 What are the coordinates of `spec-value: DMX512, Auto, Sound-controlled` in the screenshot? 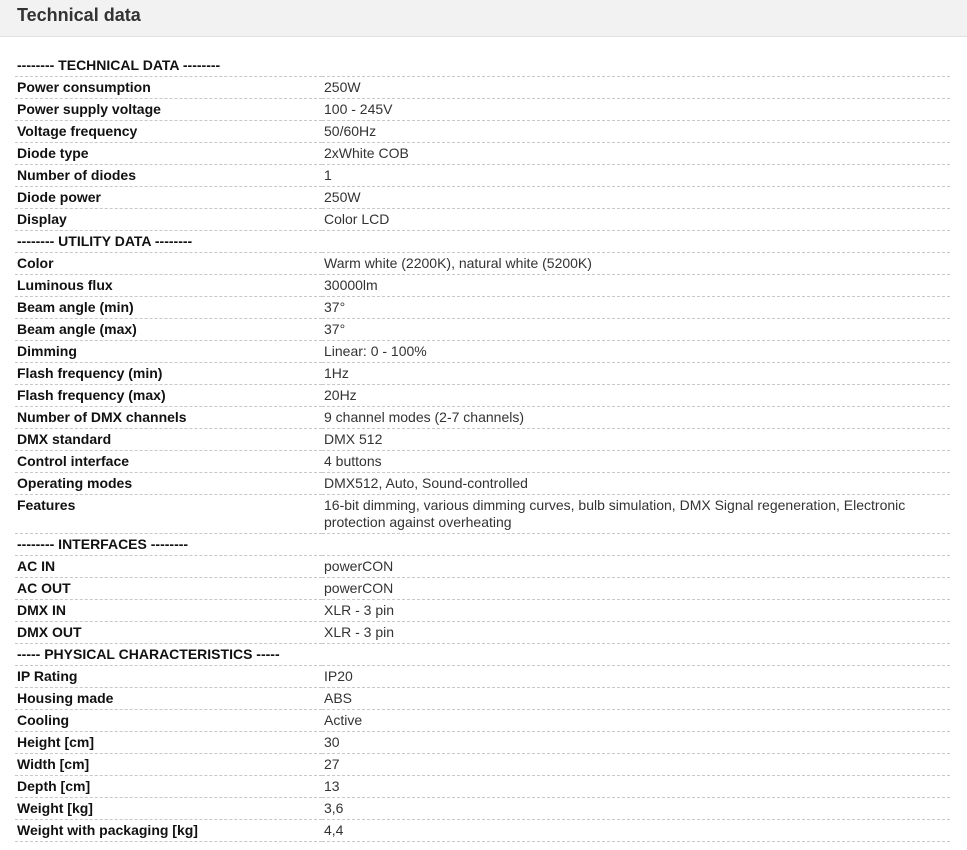 It's located at (426, 483).